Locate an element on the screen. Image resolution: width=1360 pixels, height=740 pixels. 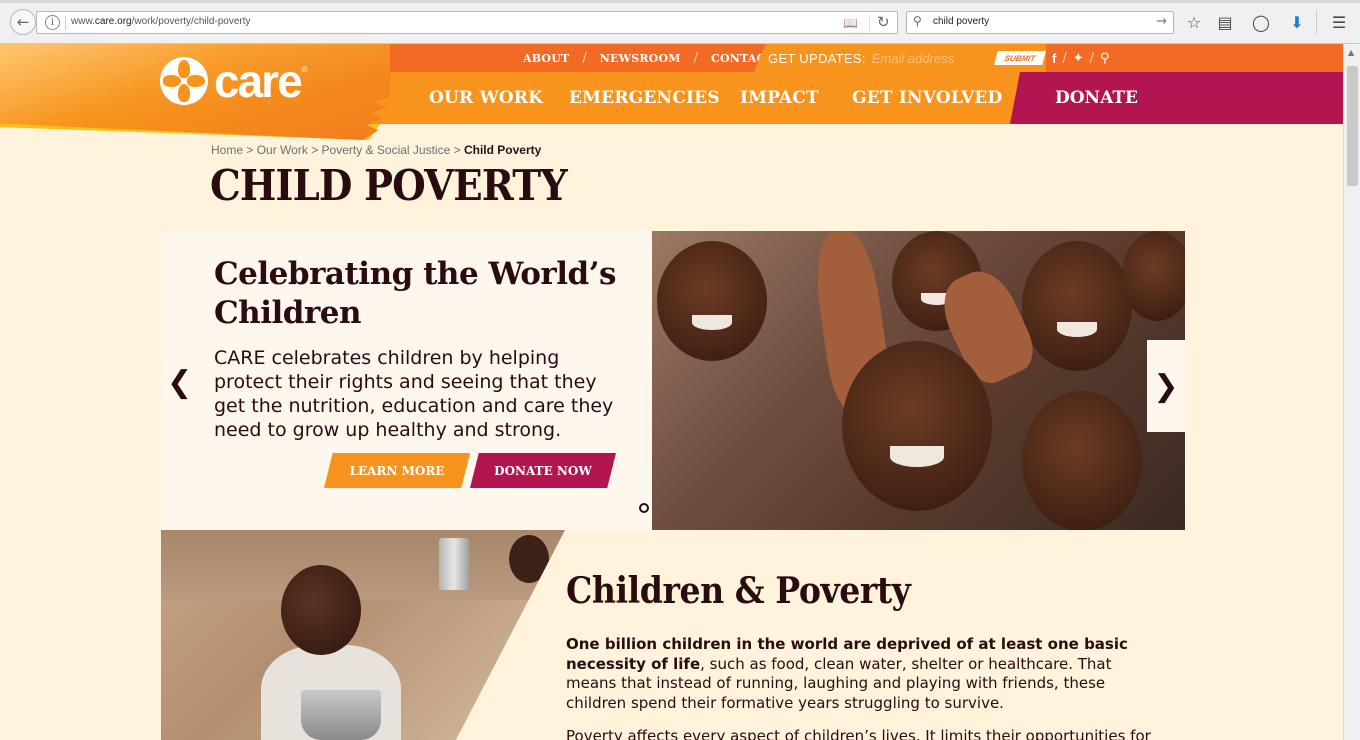
hero-heading: Celebrating the World’s Children is located at coordinates (415, 293).